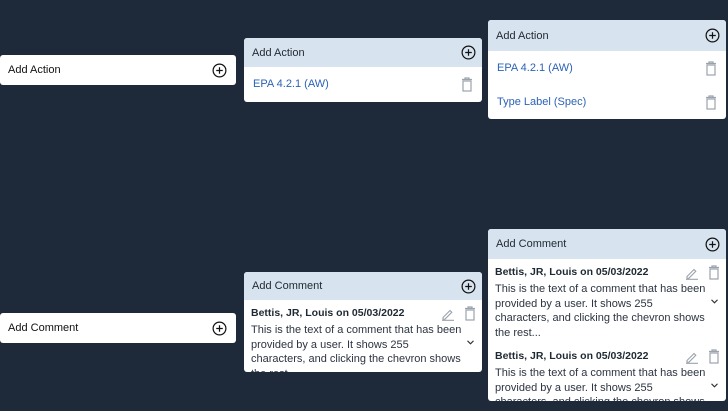  I want to click on add-action-card-collapsed: Add Action, so click(118, 70).